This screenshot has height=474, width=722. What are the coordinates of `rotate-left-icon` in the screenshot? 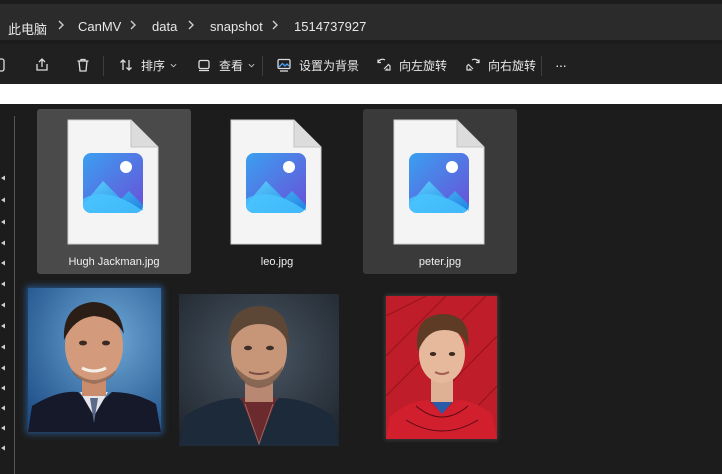 It's located at (384, 64).